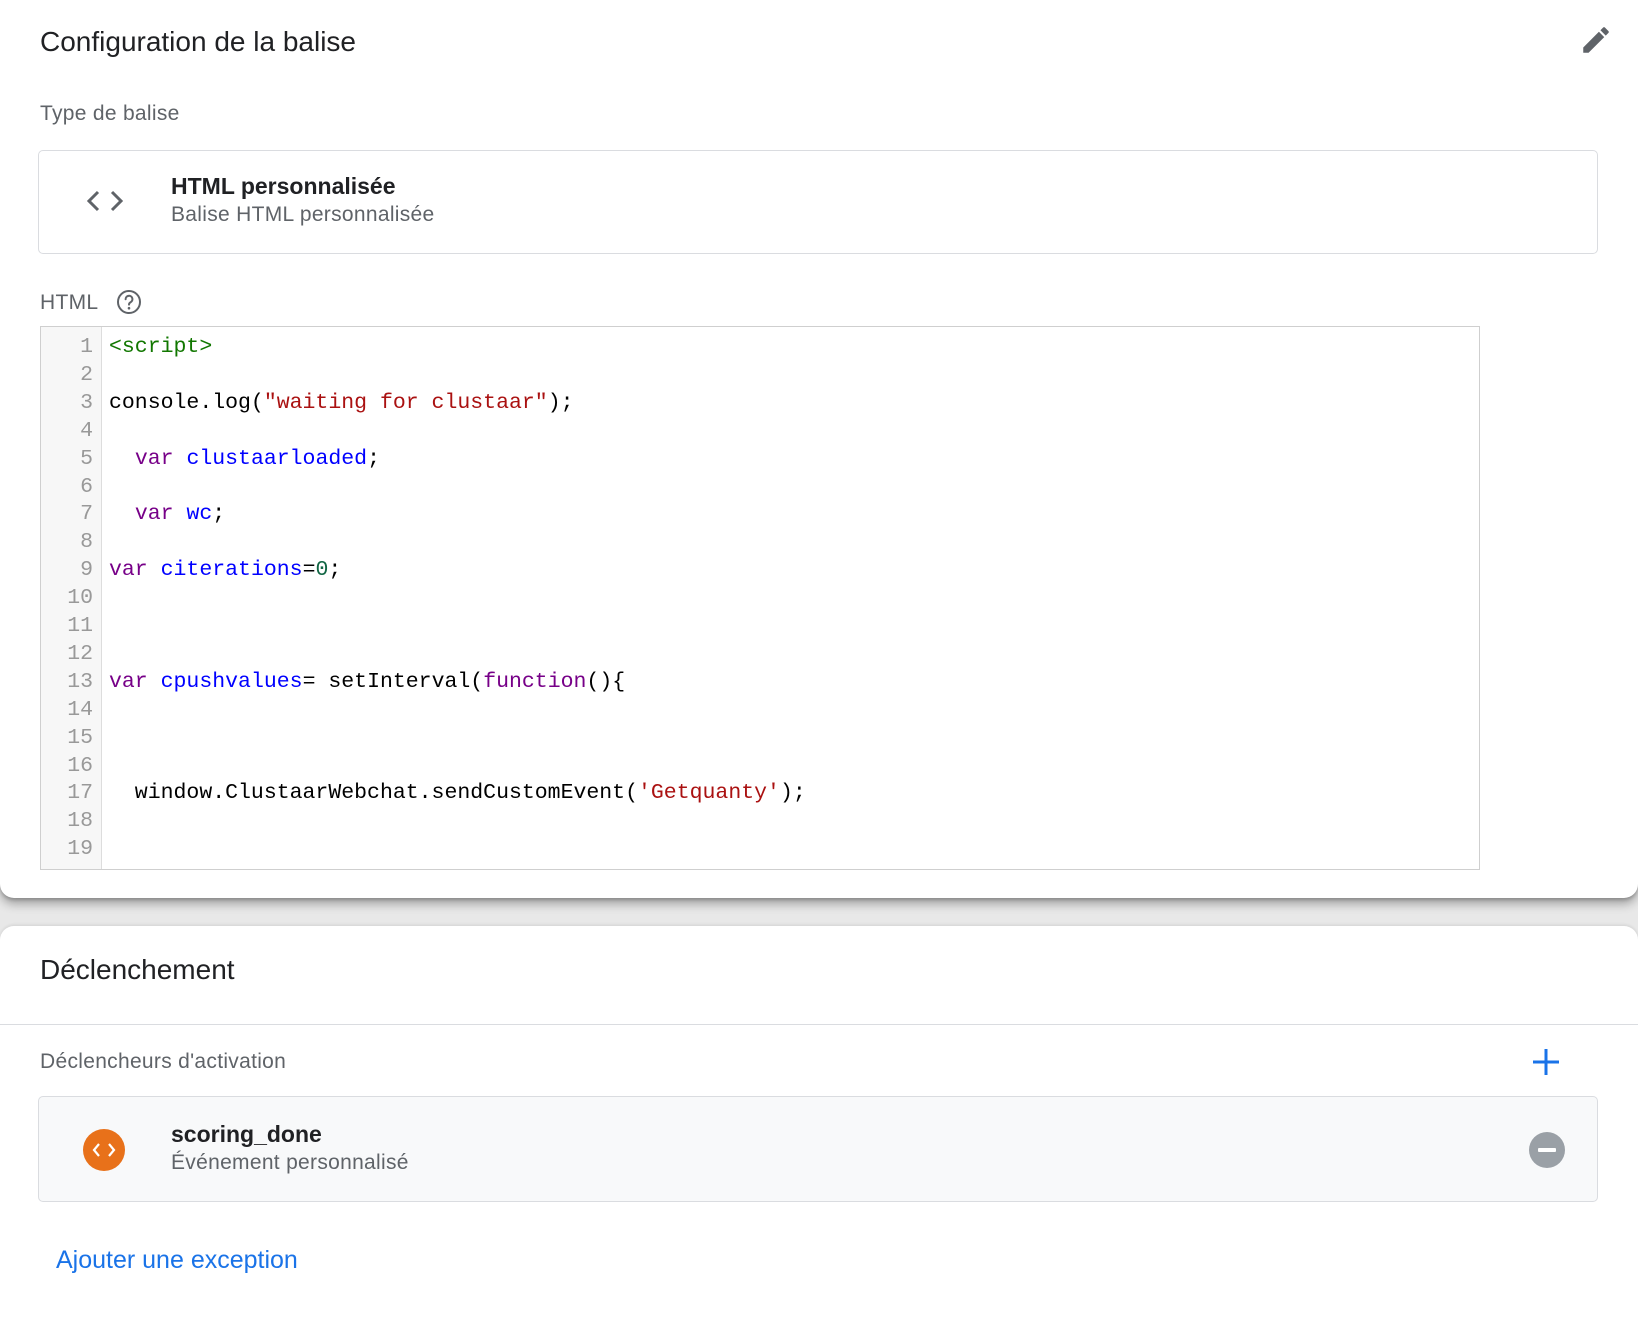  I want to click on code-line: 18, so click(760, 821).